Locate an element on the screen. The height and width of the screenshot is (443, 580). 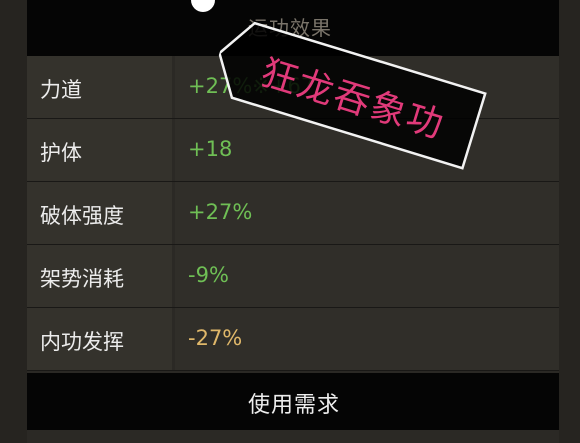
stat-value-cell: +27% is located at coordinates (367, 213).